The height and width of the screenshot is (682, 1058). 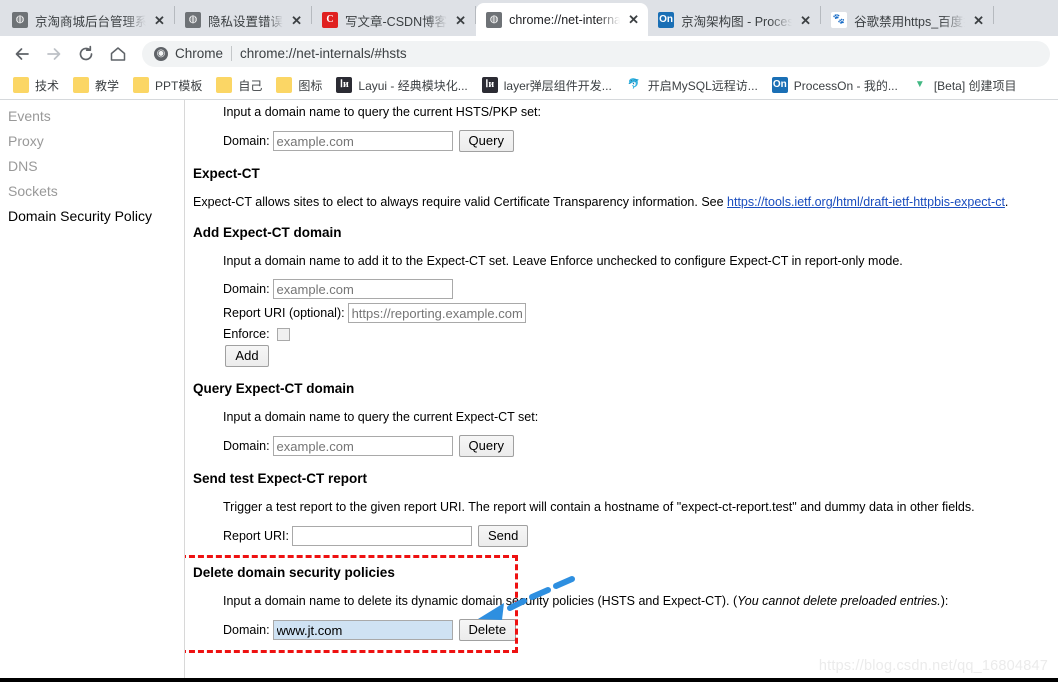 What do you see at coordinates (118, 54) in the screenshot?
I see `home-icon` at bounding box center [118, 54].